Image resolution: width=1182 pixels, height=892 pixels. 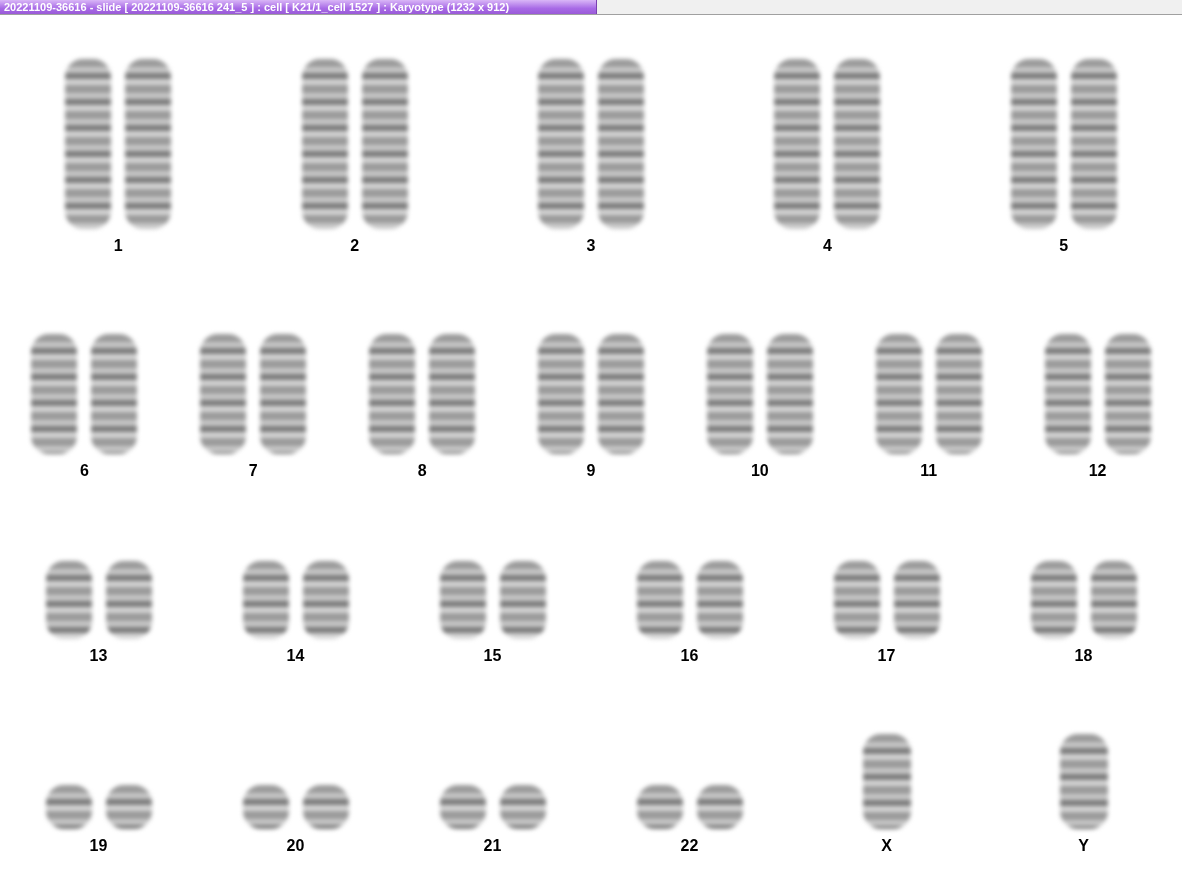 I want to click on chromosome-label: 19, so click(x=98, y=846).